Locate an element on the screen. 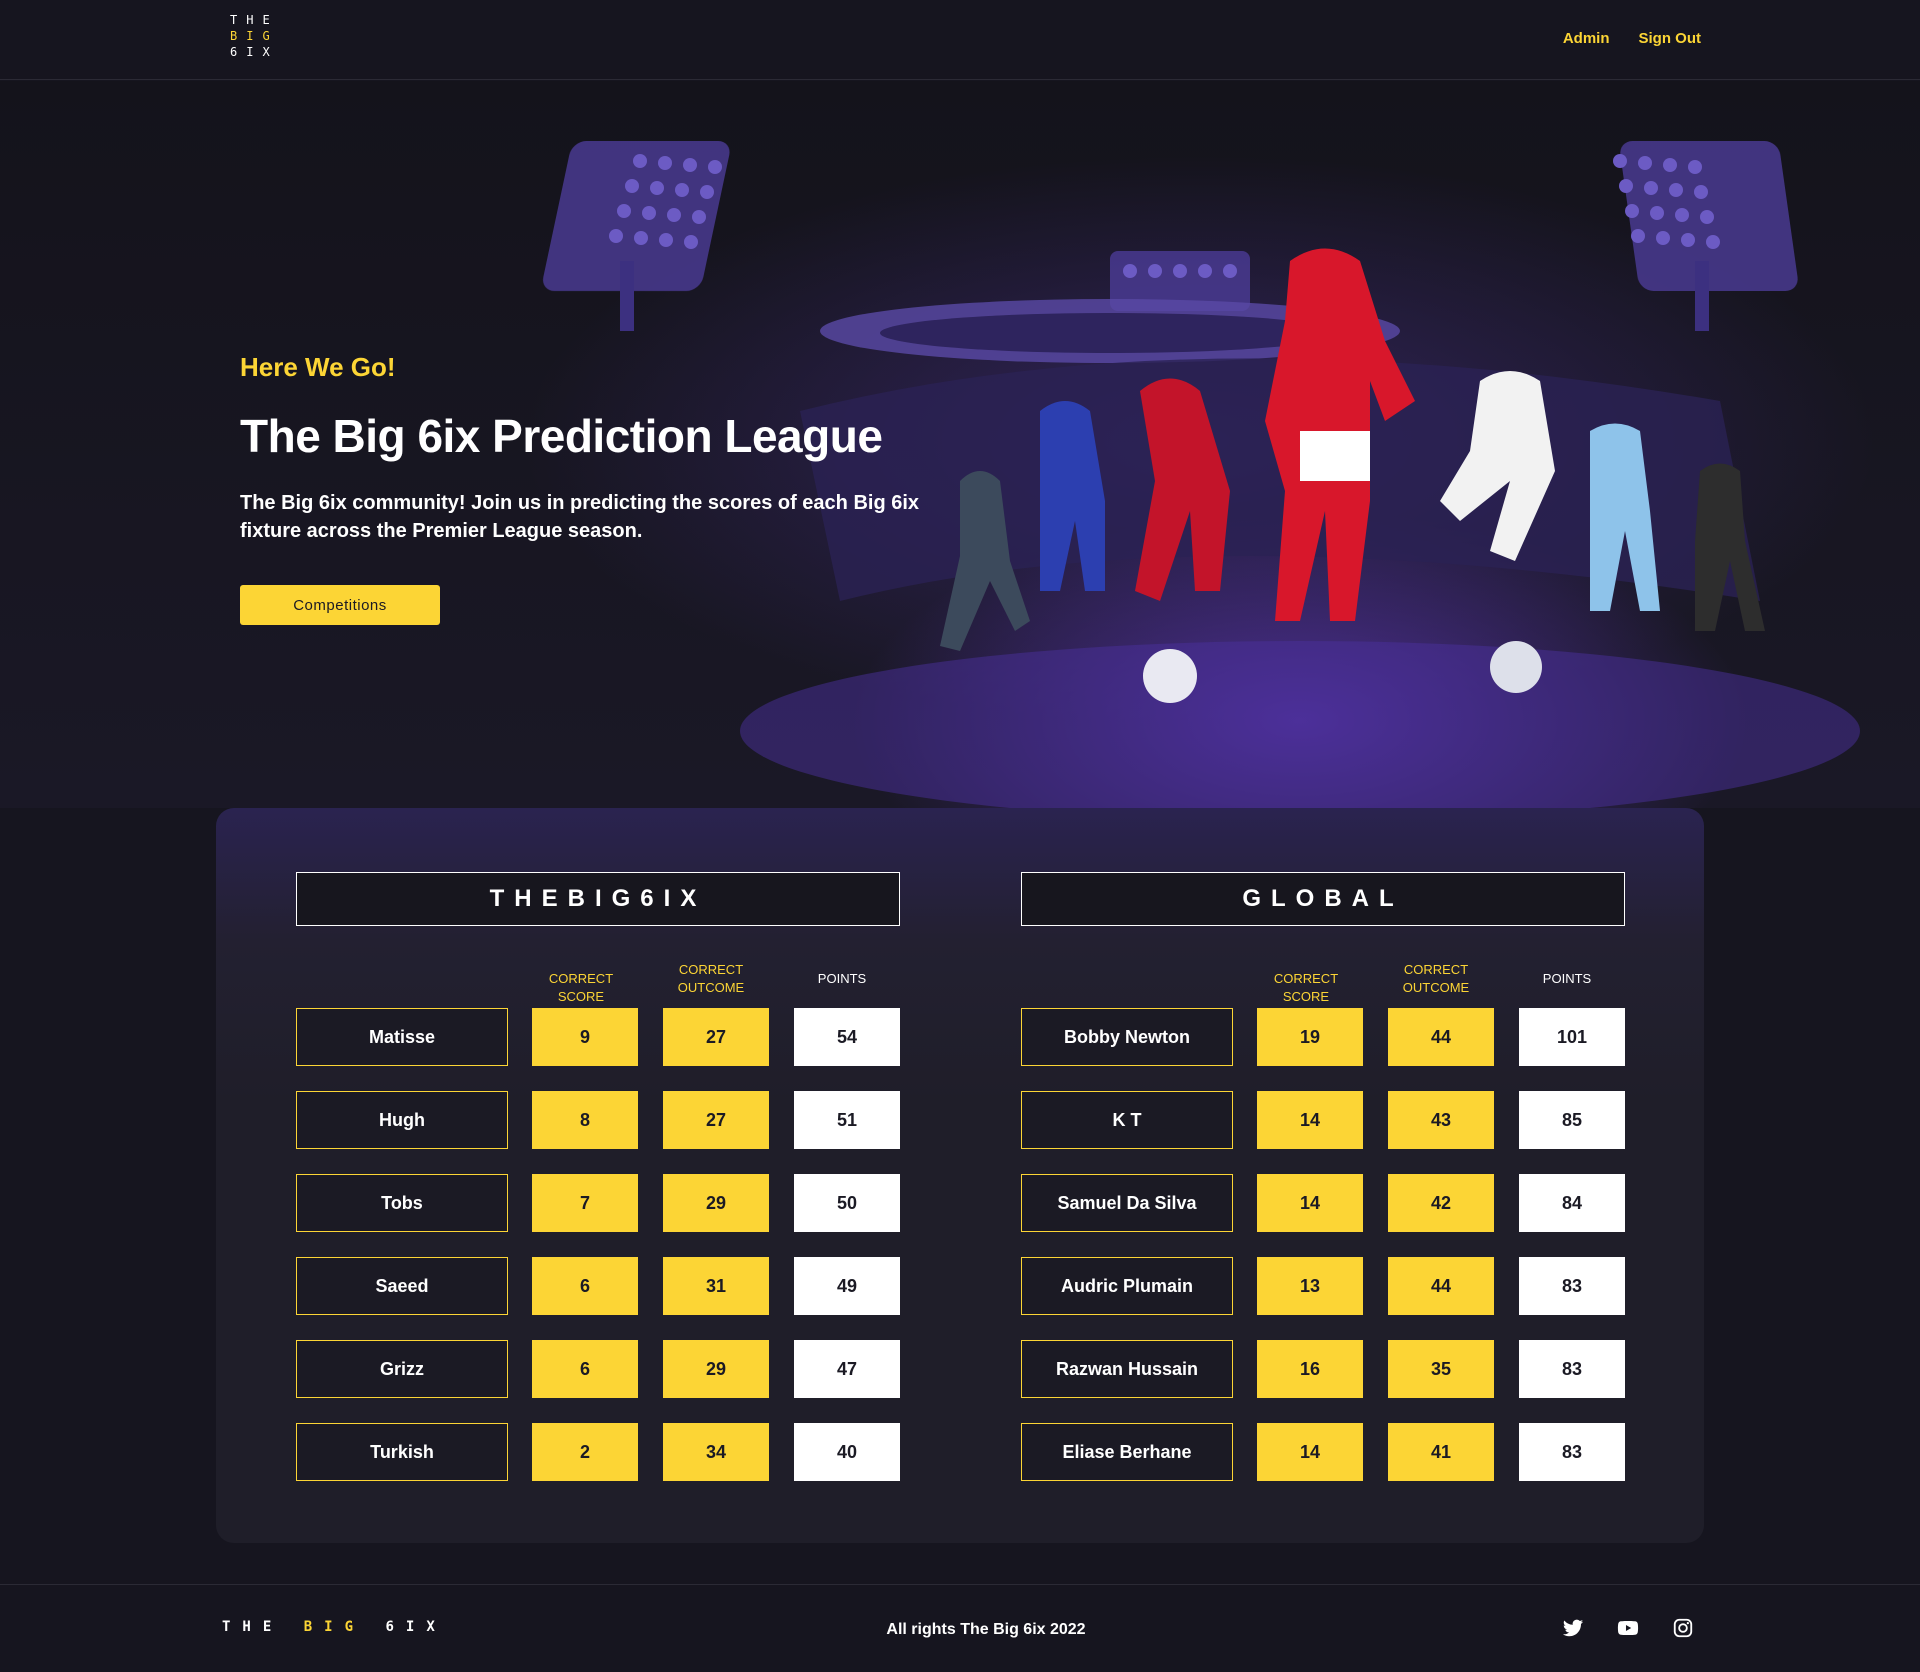 The image size is (1920, 1672). hero-eyebrow: Here We Go! is located at coordinates (318, 367).